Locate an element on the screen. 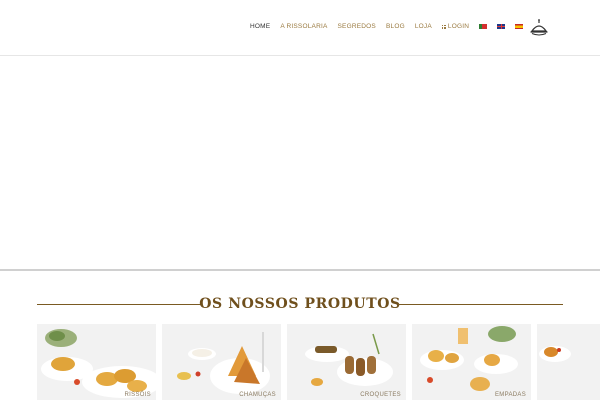 The width and height of the screenshot is (600, 400). nav-login-label: LOGIN is located at coordinates (458, 26).